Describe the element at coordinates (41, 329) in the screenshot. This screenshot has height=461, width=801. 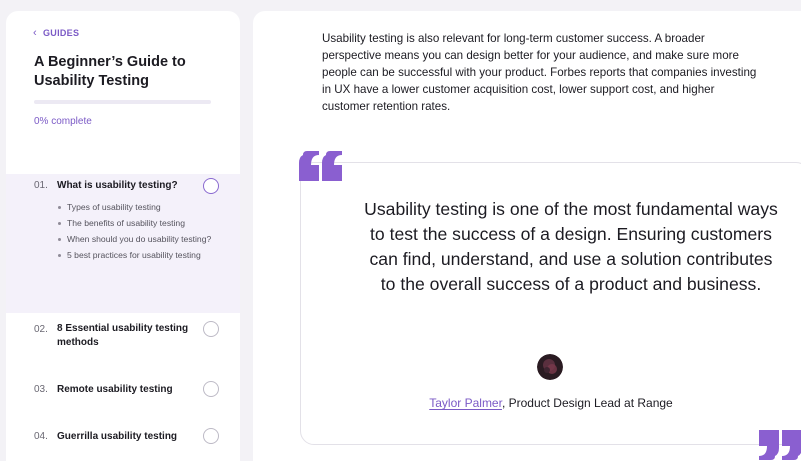
I see `chapter-number: 02.` at that location.